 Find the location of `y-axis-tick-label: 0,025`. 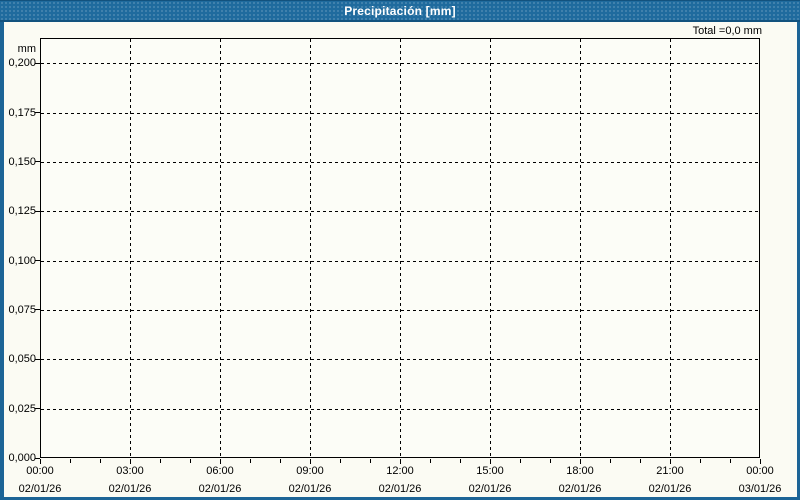

y-axis-tick-label: 0,025 is located at coordinates (22, 408).